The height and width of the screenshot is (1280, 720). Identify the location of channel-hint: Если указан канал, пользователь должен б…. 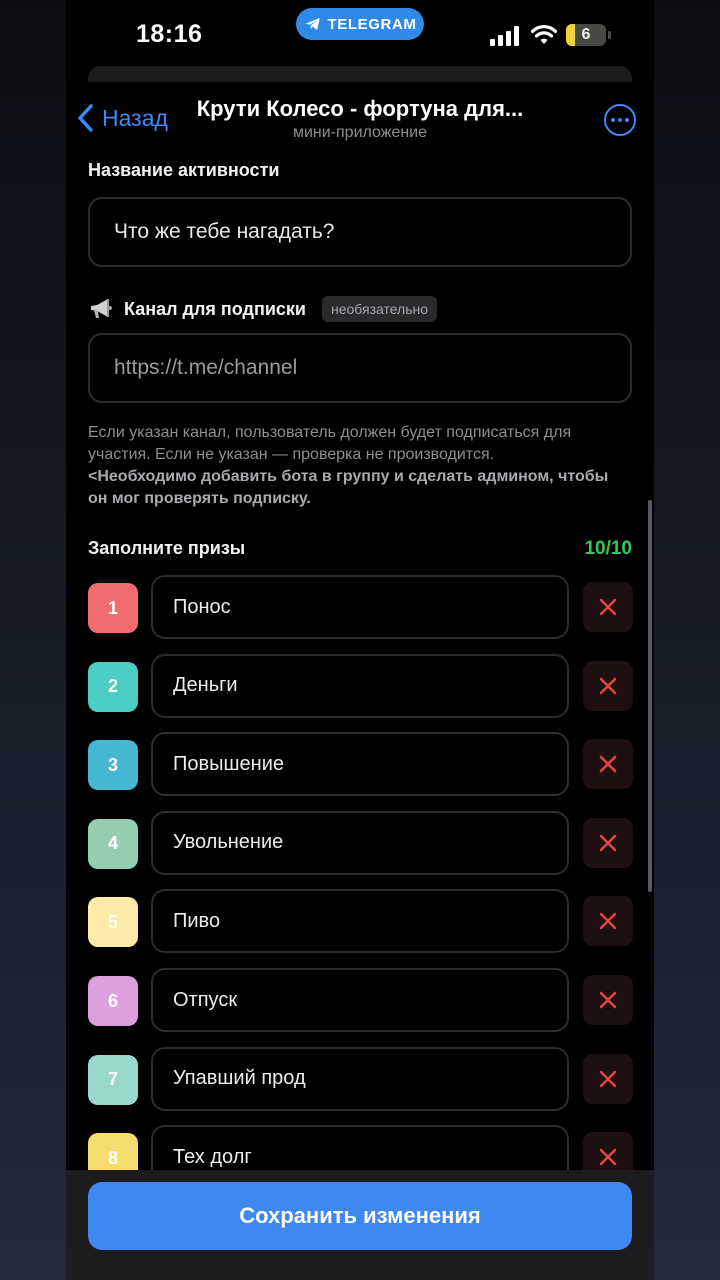
(360, 466).